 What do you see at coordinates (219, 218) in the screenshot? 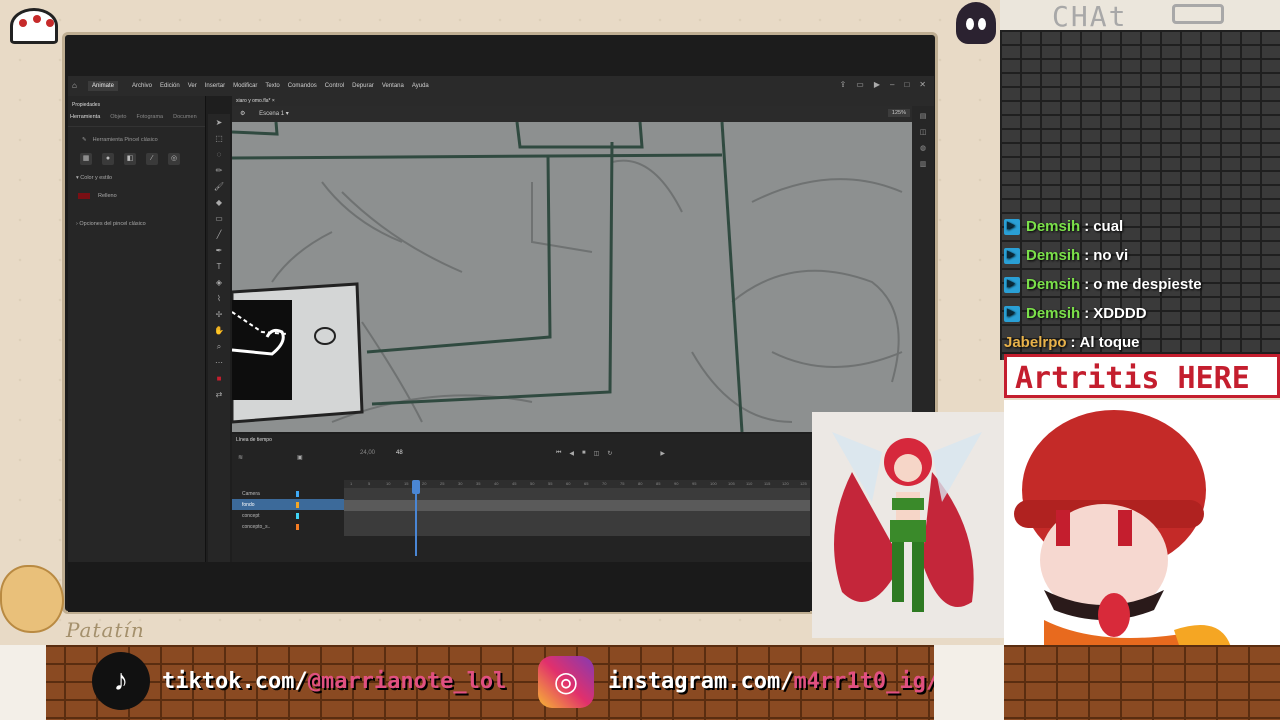
I see `rectangle-tool-icon: ▭` at bounding box center [219, 218].